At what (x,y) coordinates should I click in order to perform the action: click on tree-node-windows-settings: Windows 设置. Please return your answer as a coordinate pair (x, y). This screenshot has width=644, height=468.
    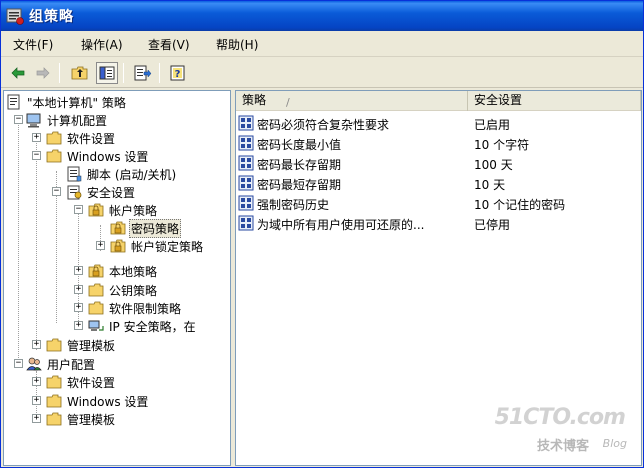
    Looking at the image, I should click on (98, 156).